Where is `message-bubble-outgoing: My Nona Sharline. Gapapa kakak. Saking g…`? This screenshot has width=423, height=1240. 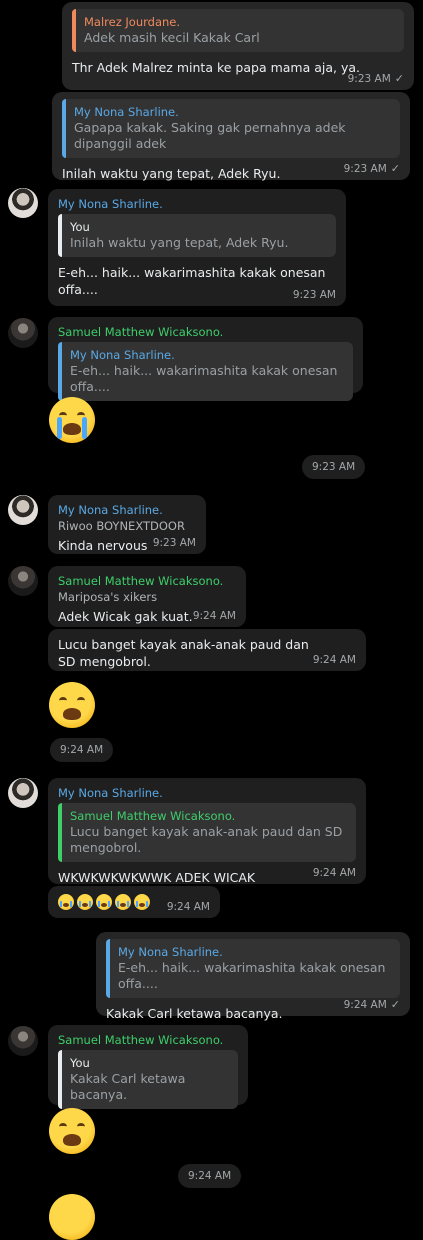
message-bubble-outgoing: My Nona Sharline. Gapapa kakak. Saking g… is located at coordinates (231, 136).